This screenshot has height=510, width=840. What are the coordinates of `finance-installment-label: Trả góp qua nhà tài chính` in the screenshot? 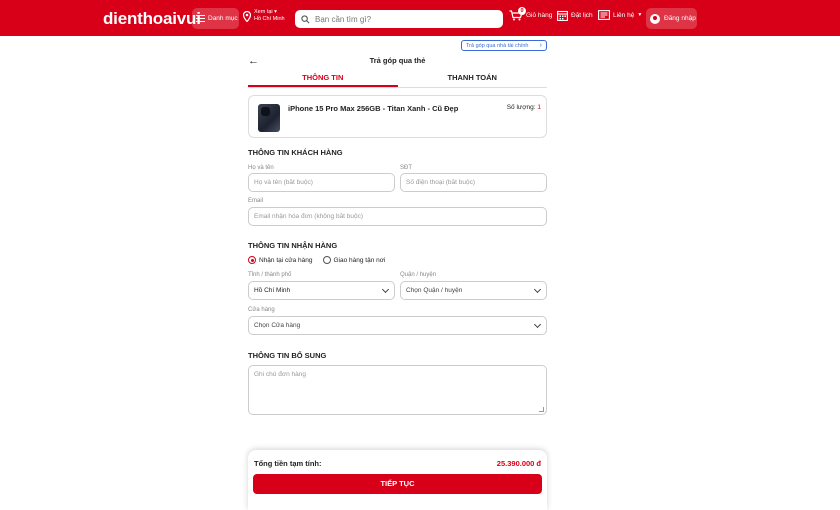 It's located at (497, 45).